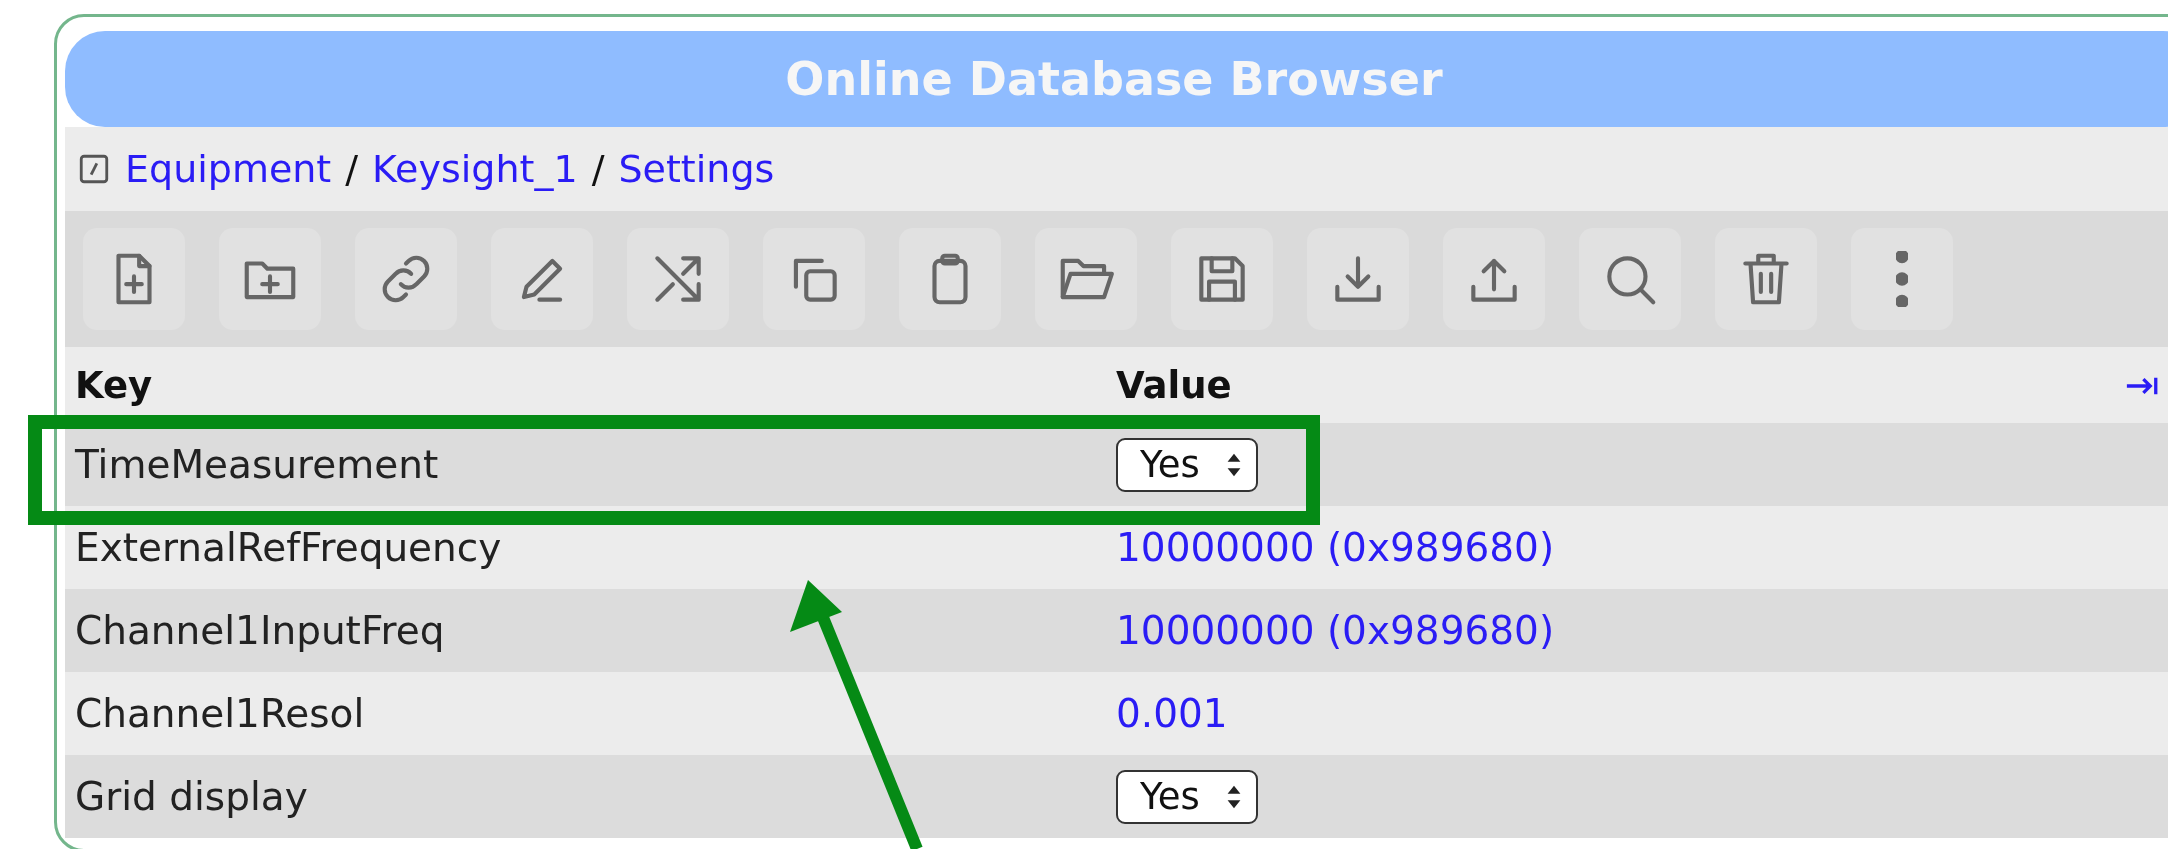 This screenshot has height=849, width=2168. What do you see at coordinates (406, 279) in the screenshot?
I see `link-button` at bounding box center [406, 279].